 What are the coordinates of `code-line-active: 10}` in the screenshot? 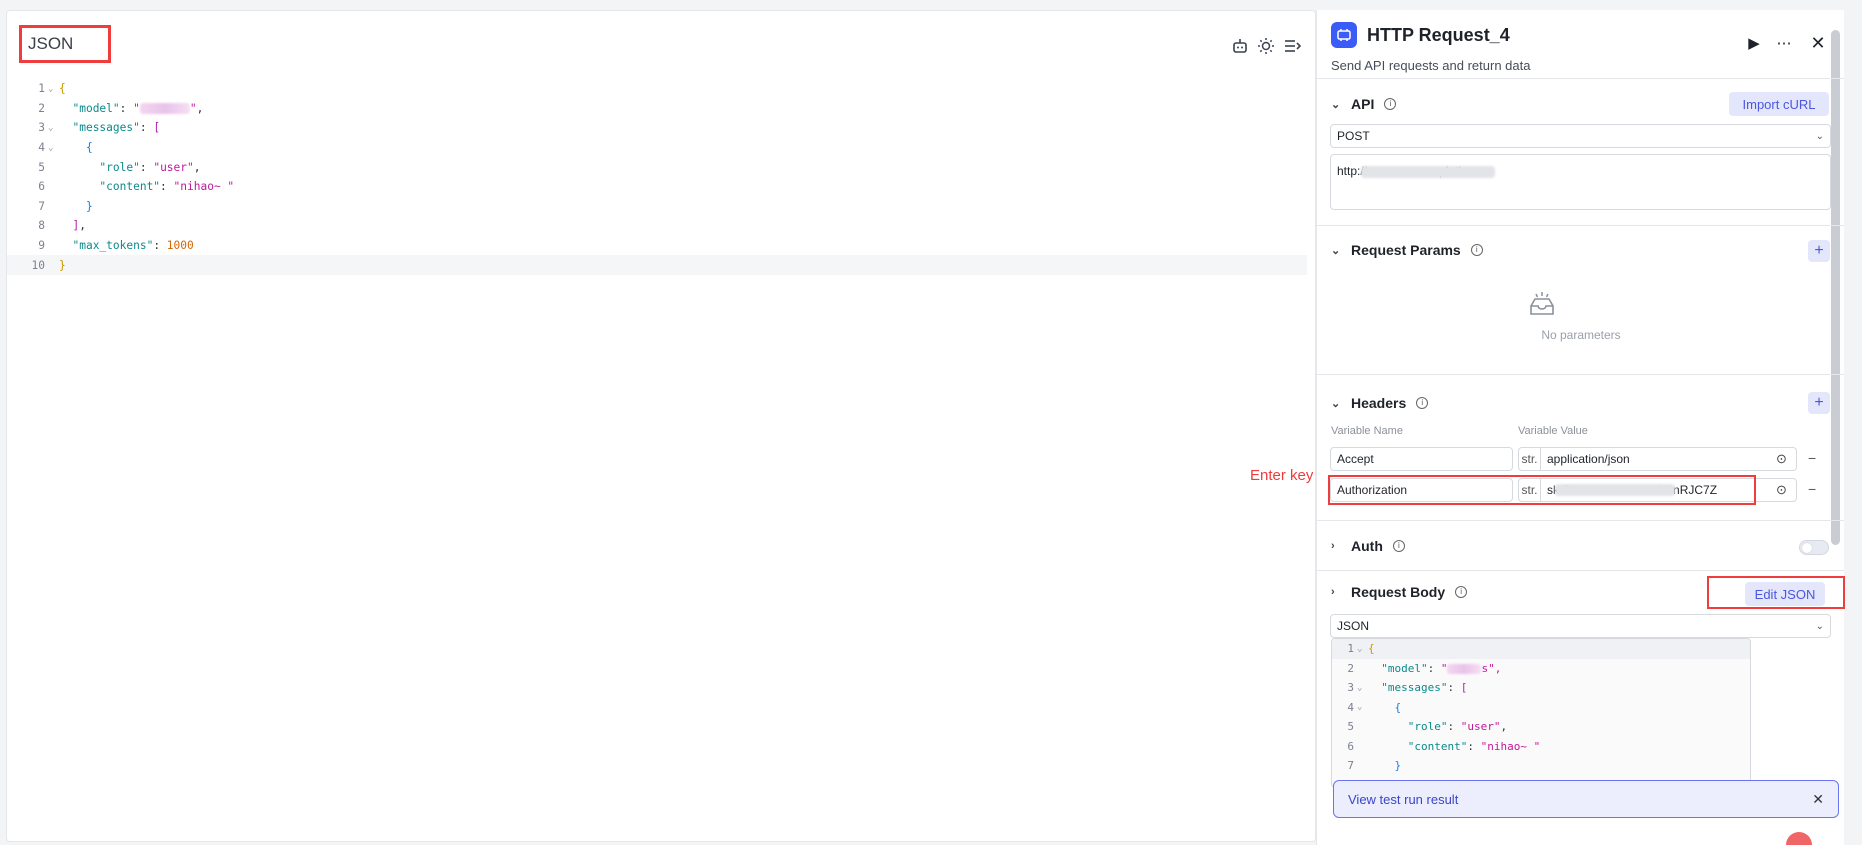 It's located at (657, 265).